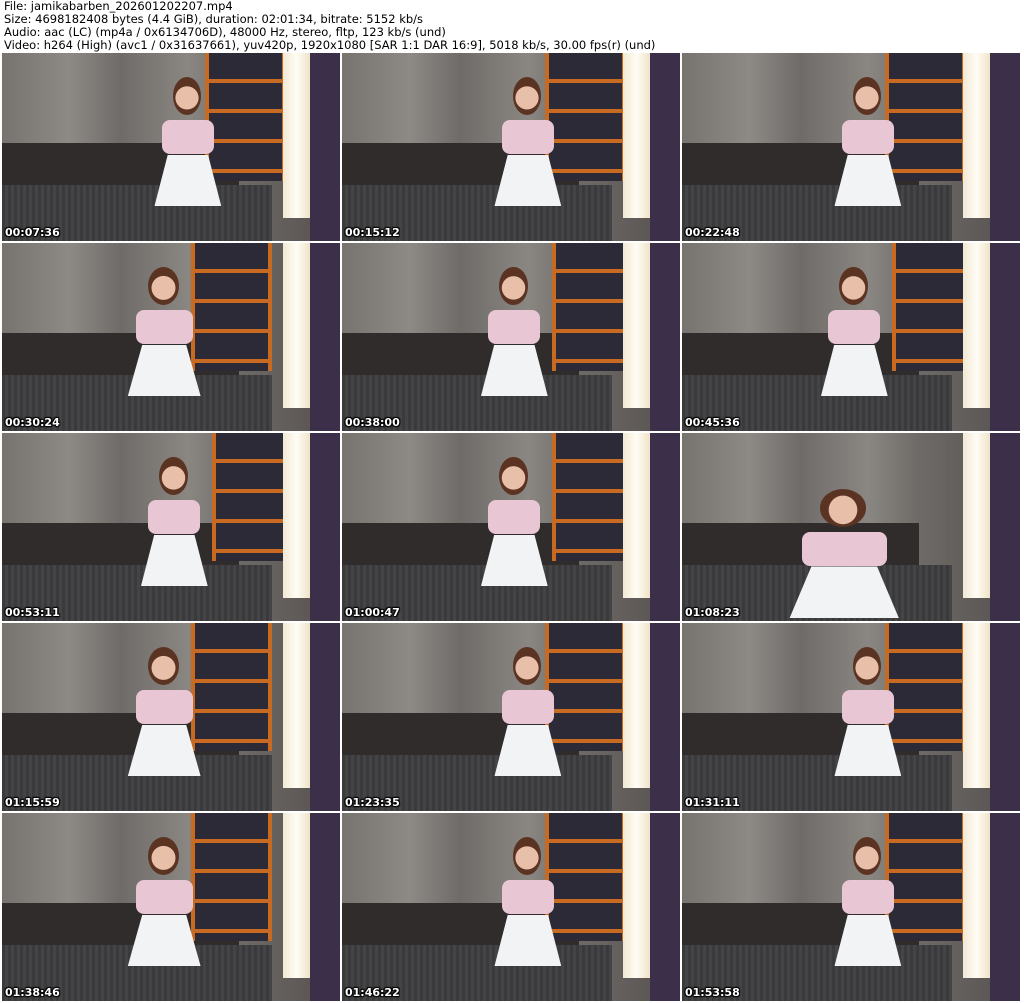  I want to click on video-thumbnail: 01:15:59, so click(171, 717).